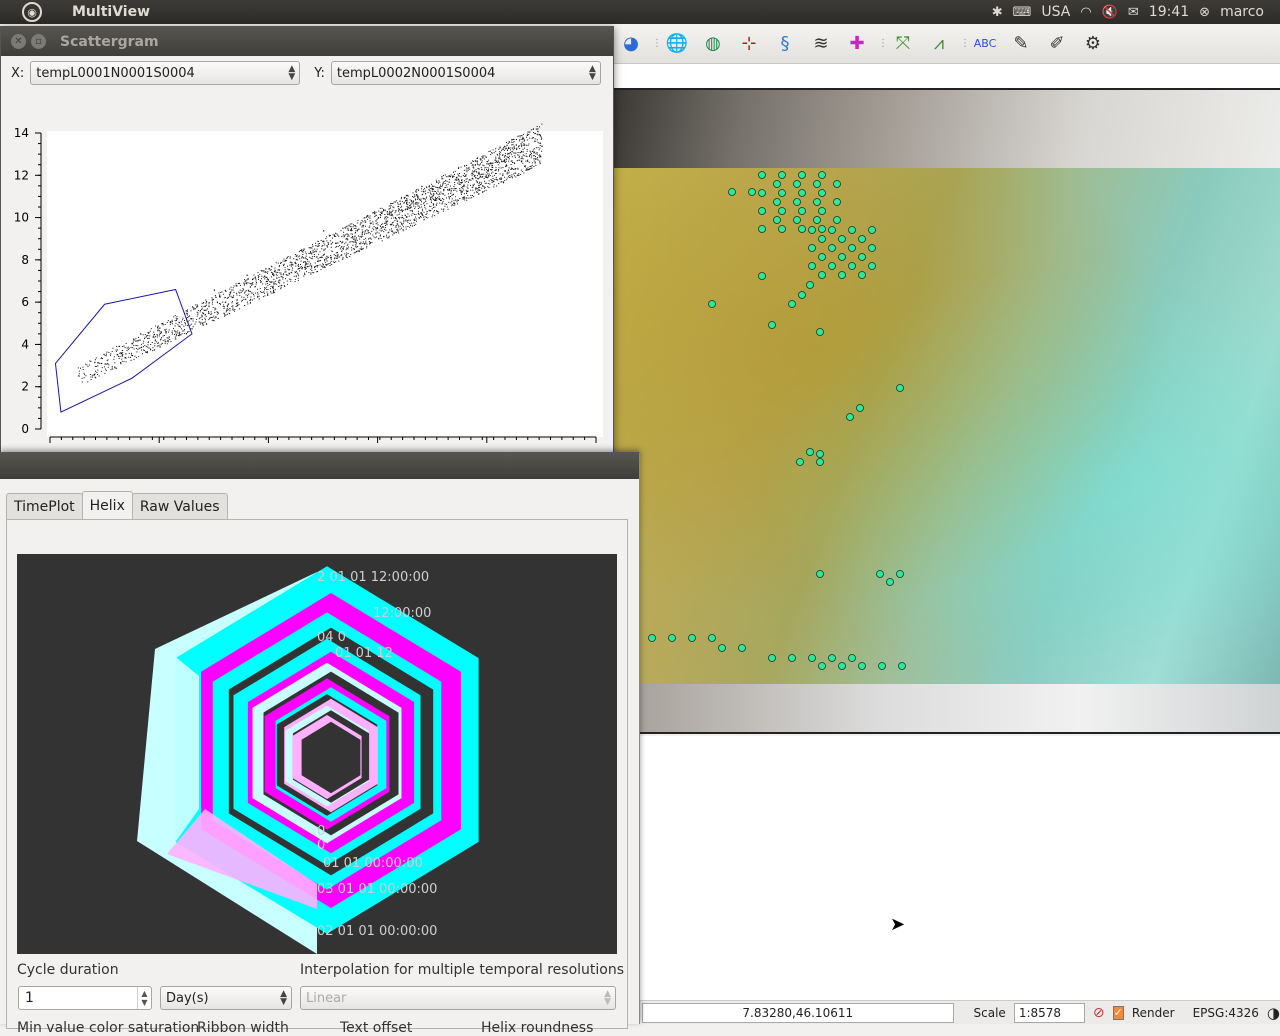 The image size is (1280, 1036). I want to click on edit-tool-icon: ✎, so click(1021, 44).